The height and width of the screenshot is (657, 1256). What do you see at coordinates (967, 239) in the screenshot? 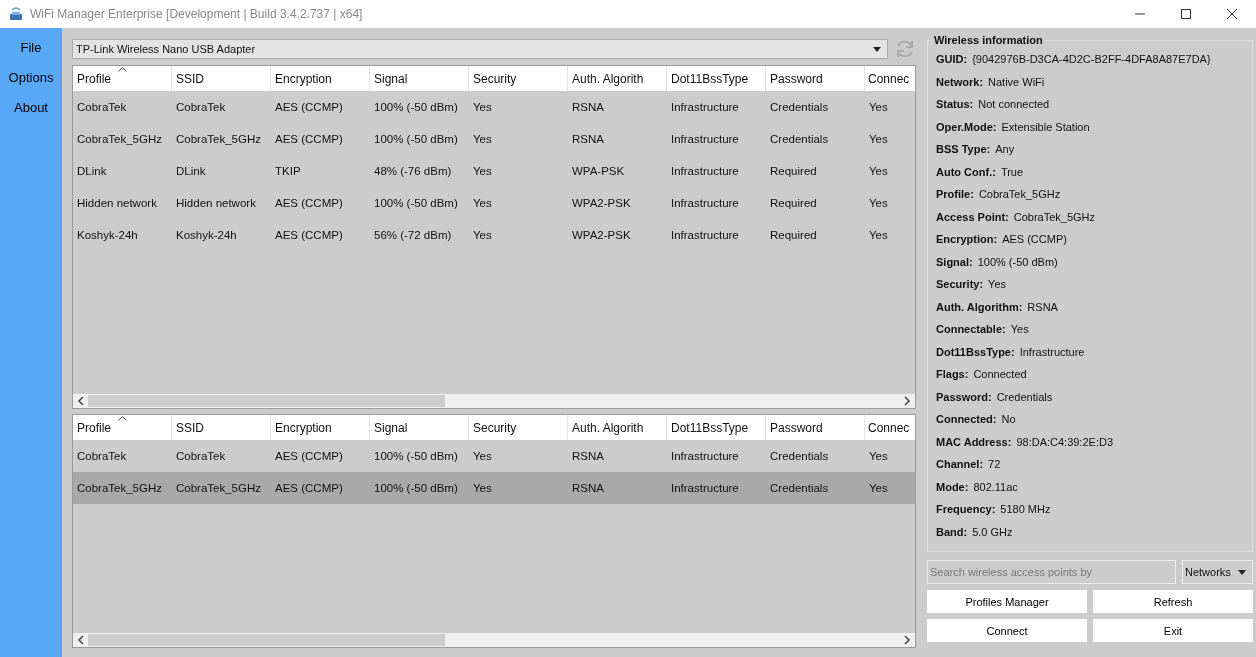
I see `info-label: Encryption:` at bounding box center [967, 239].